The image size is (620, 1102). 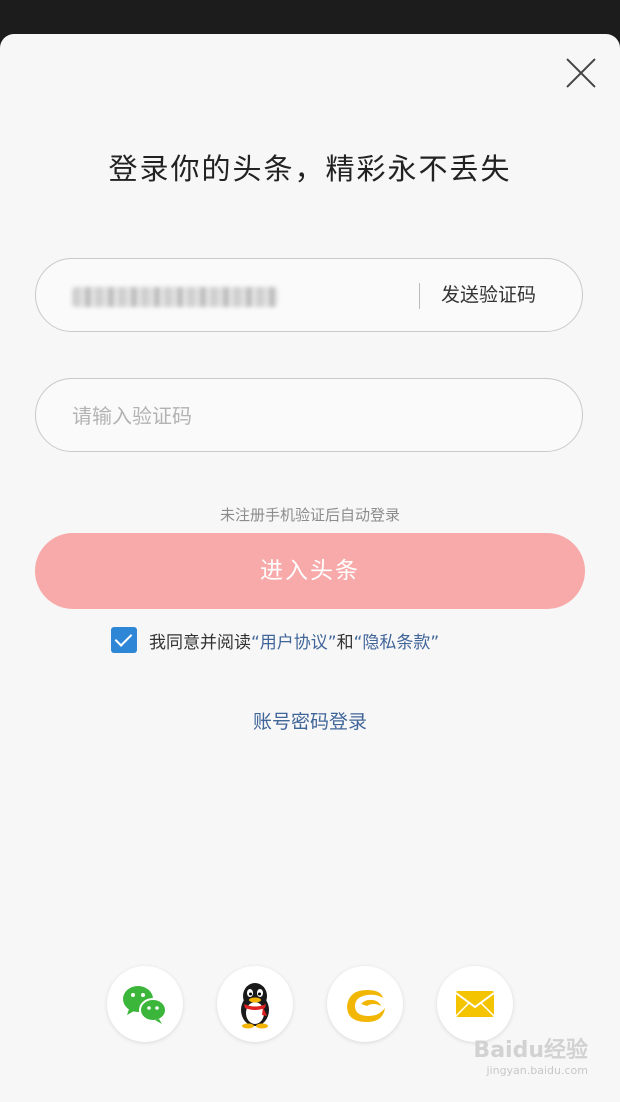 I want to click on tianyi-login-button, so click(x=365, y=1004).